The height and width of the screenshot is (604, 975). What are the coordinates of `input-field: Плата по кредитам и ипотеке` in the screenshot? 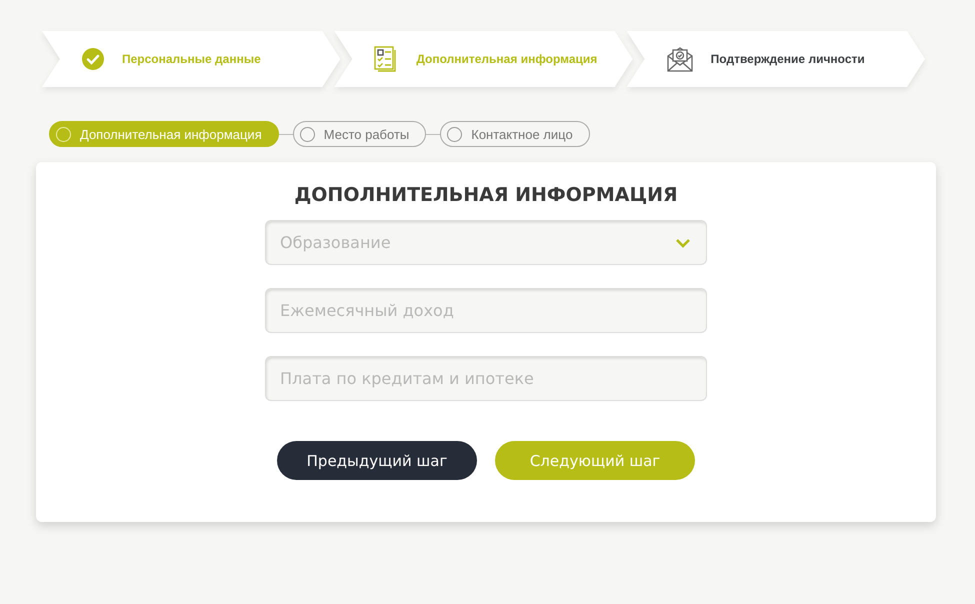 It's located at (486, 378).